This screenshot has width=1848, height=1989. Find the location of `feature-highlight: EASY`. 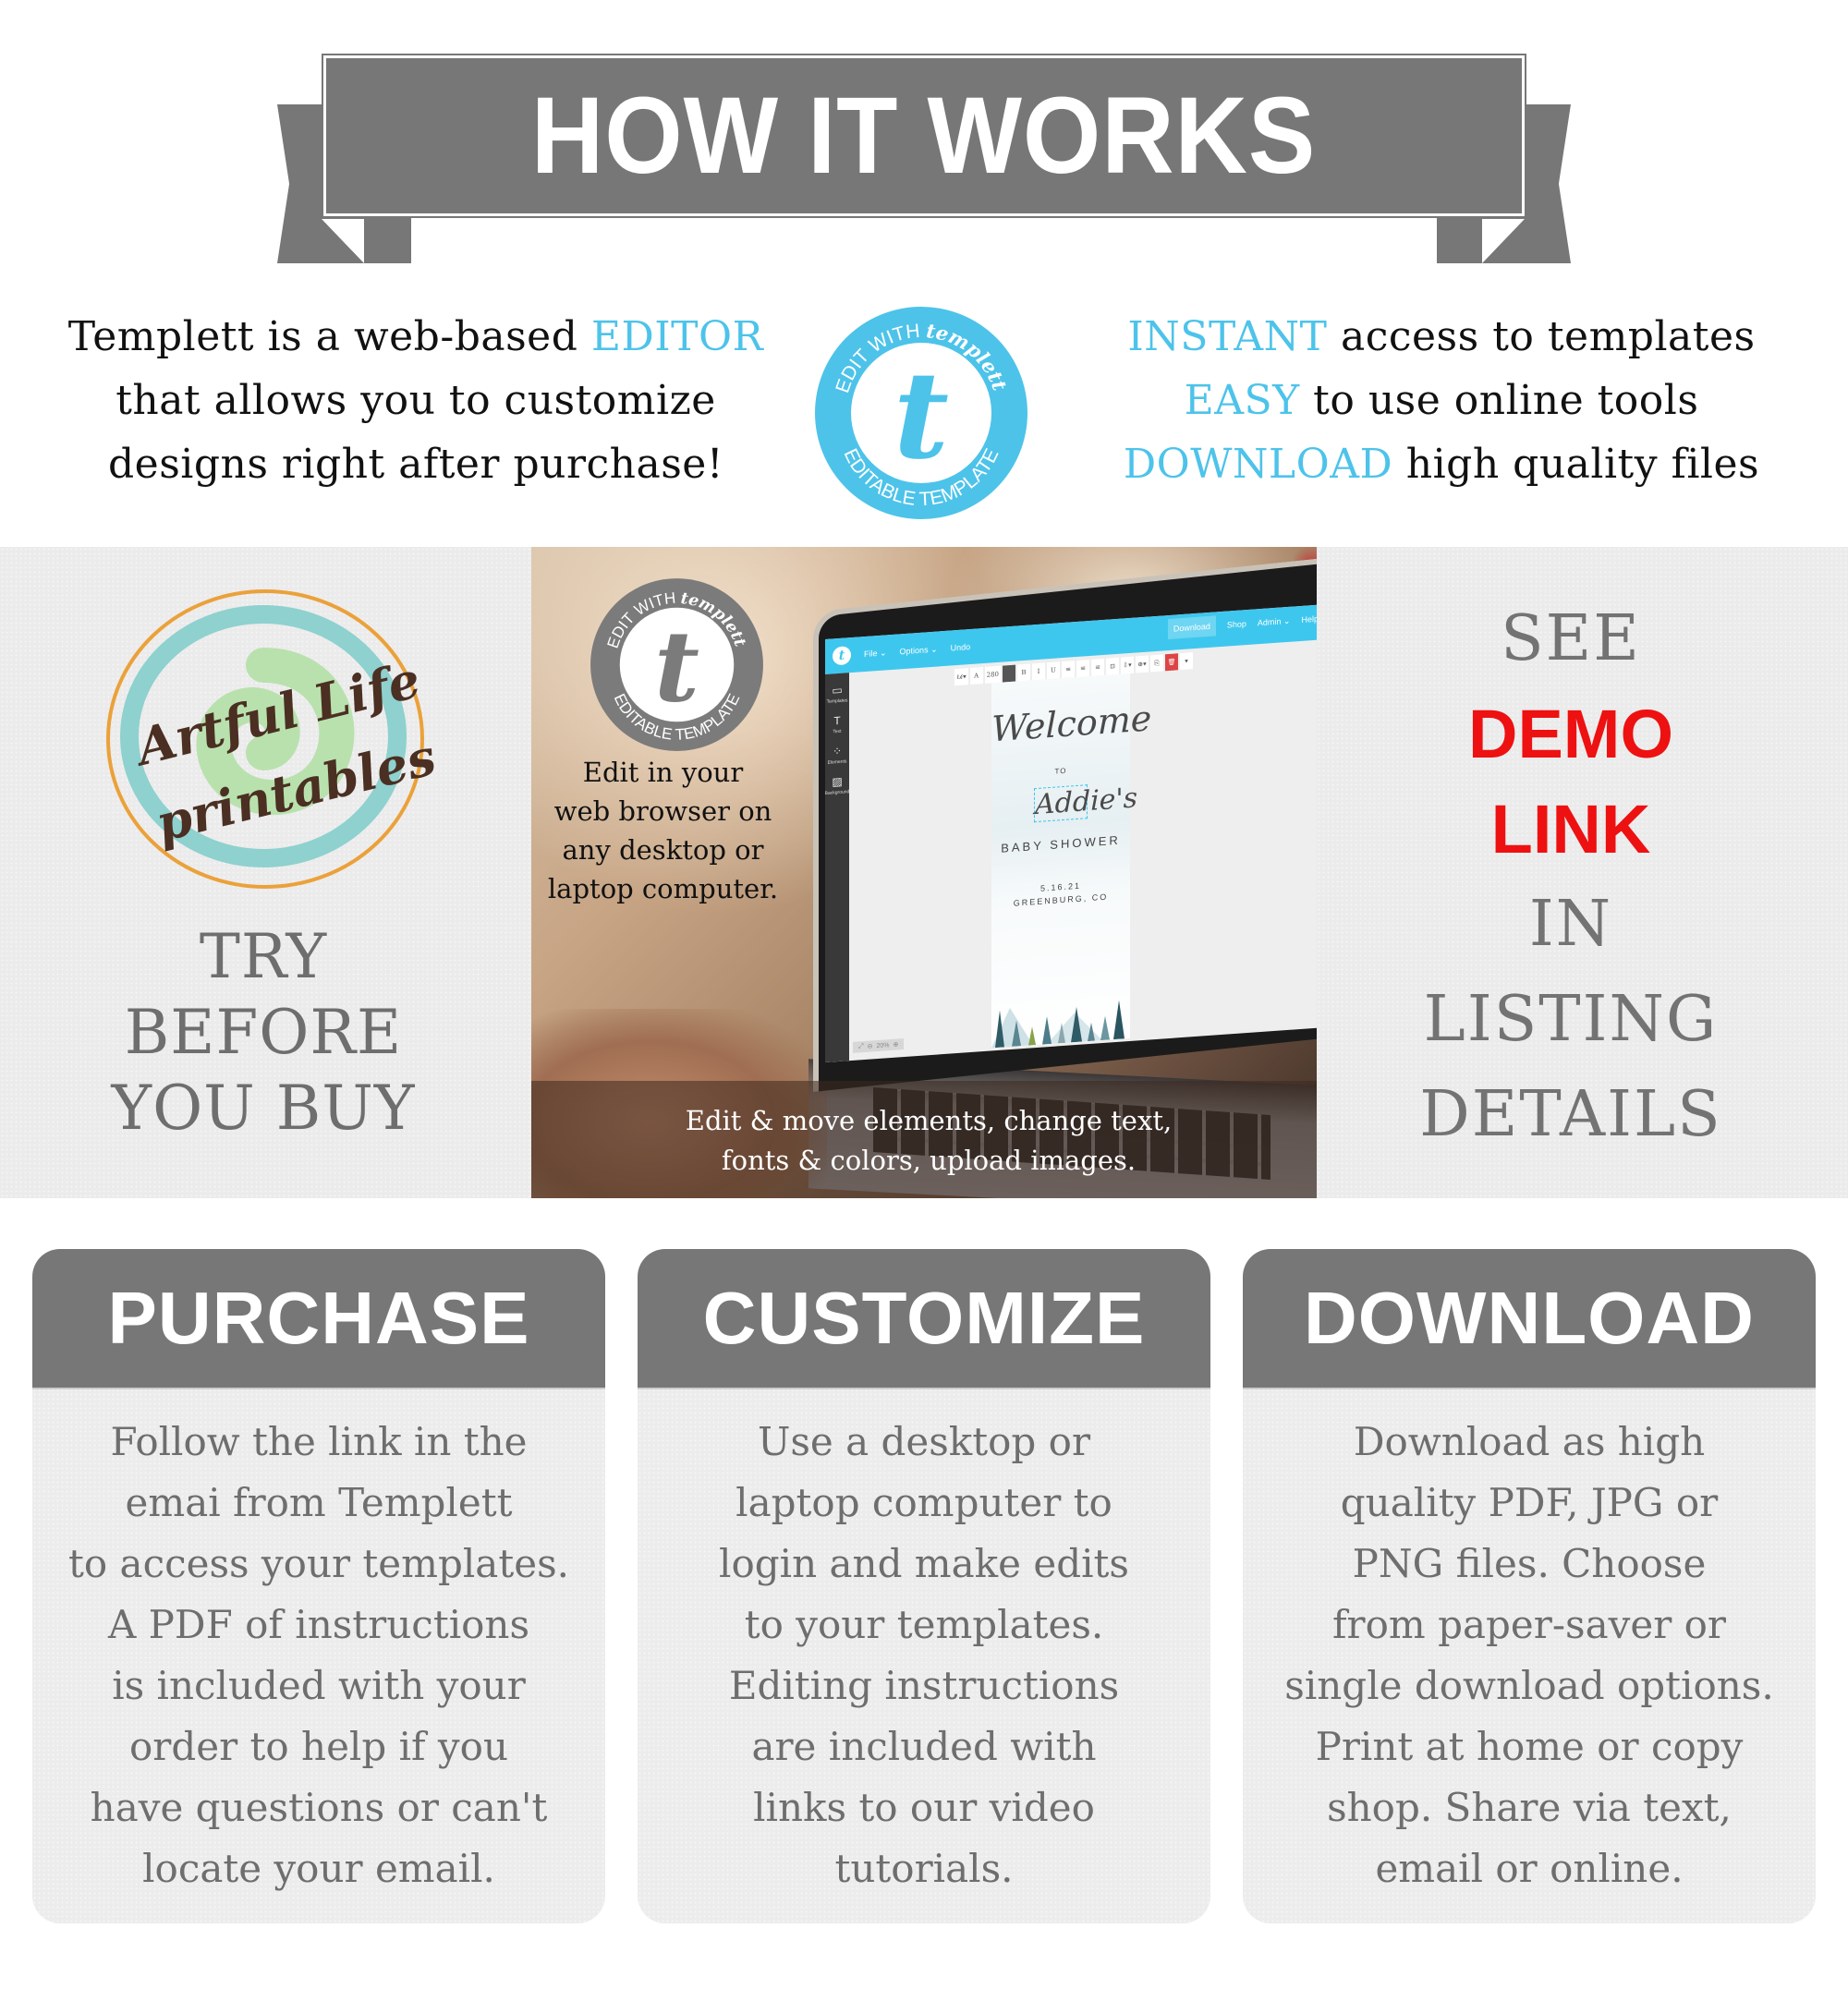

feature-highlight: EASY is located at coordinates (1242, 400).